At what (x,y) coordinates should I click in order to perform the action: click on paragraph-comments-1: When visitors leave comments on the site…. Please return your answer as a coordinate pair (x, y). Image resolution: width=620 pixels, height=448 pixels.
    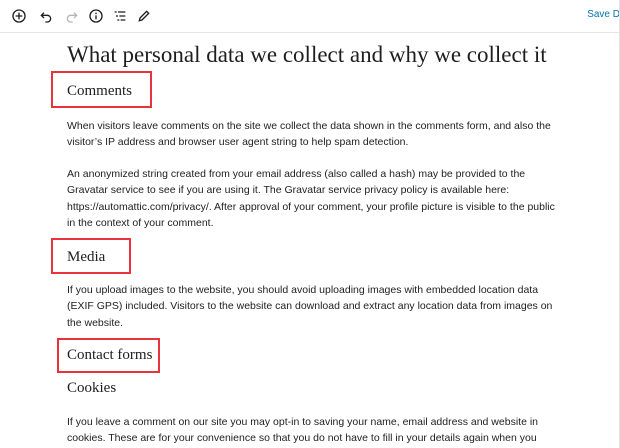
    Looking at the image, I should click on (312, 134).